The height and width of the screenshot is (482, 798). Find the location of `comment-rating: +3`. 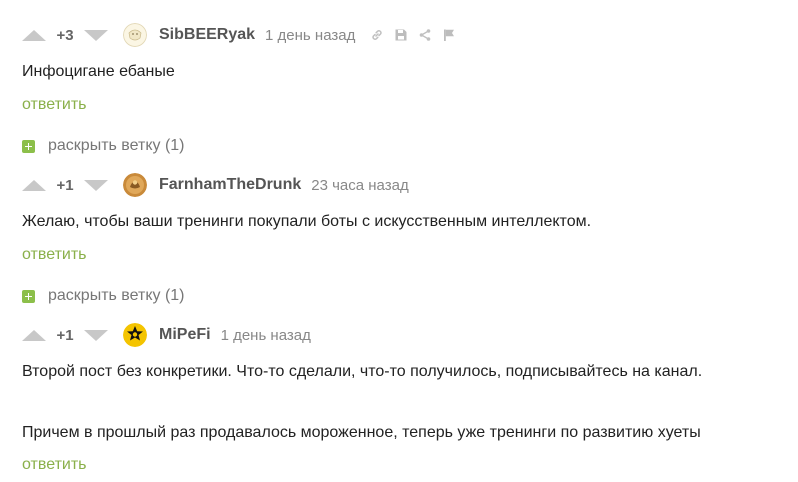

comment-rating: +3 is located at coordinates (65, 35).